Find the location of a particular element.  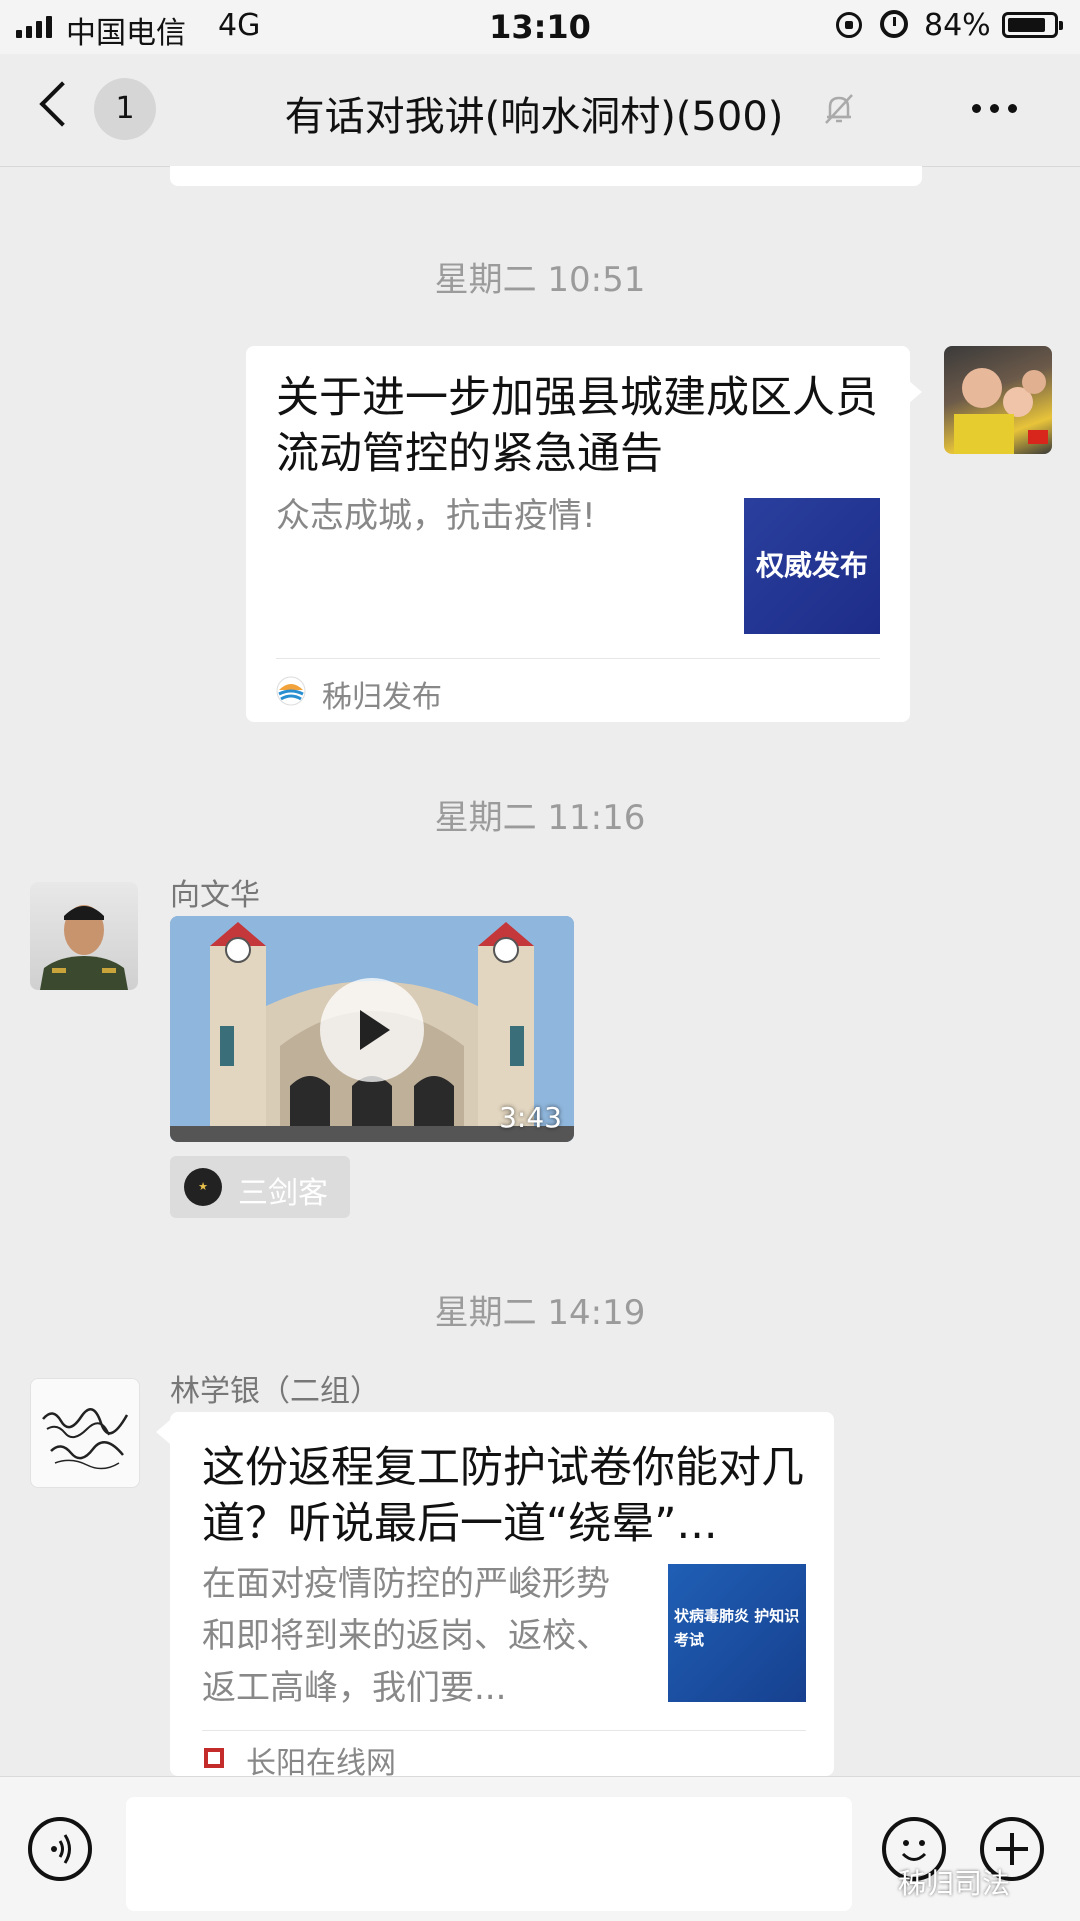

chat-title-text: 有话对我讲(响水洞村)(500) is located at coordinates (534, 117).